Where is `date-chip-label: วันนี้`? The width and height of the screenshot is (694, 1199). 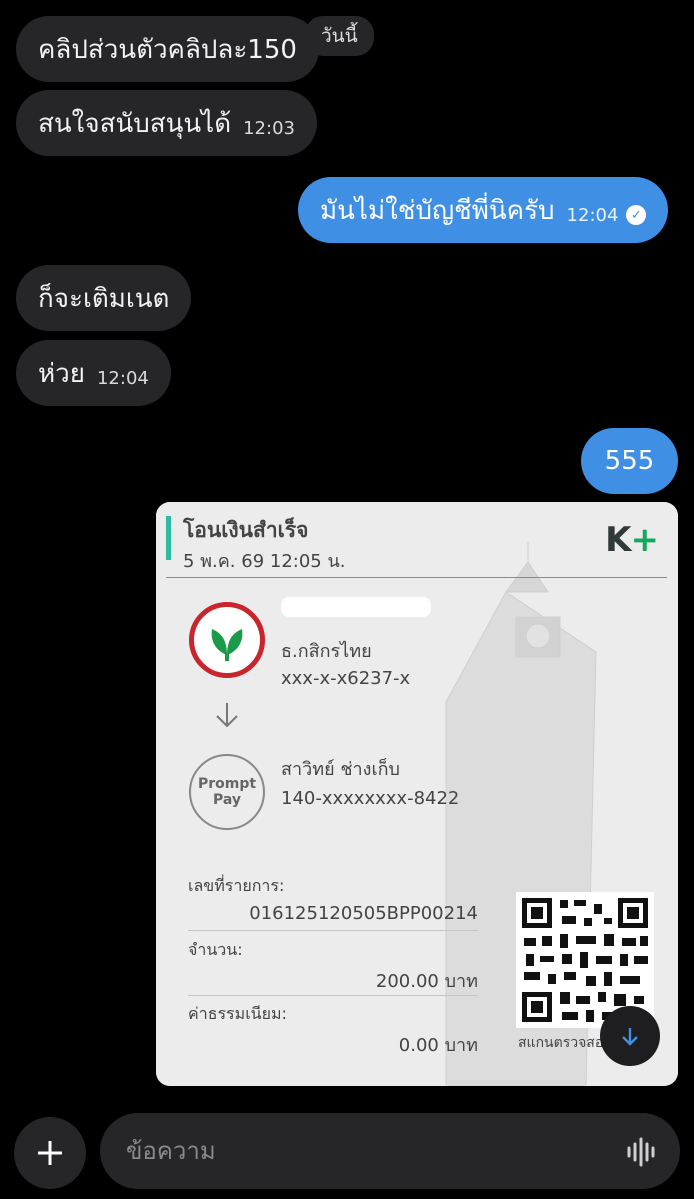 date-chip-label: วันนี้ is located at coordinates (339, 36).